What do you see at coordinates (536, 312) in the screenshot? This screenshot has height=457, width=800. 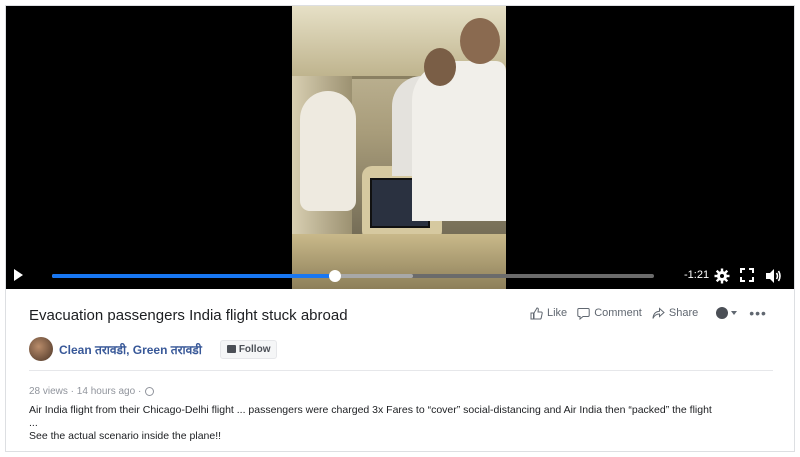 I see `like-icon` at bounding box center [536, 312].